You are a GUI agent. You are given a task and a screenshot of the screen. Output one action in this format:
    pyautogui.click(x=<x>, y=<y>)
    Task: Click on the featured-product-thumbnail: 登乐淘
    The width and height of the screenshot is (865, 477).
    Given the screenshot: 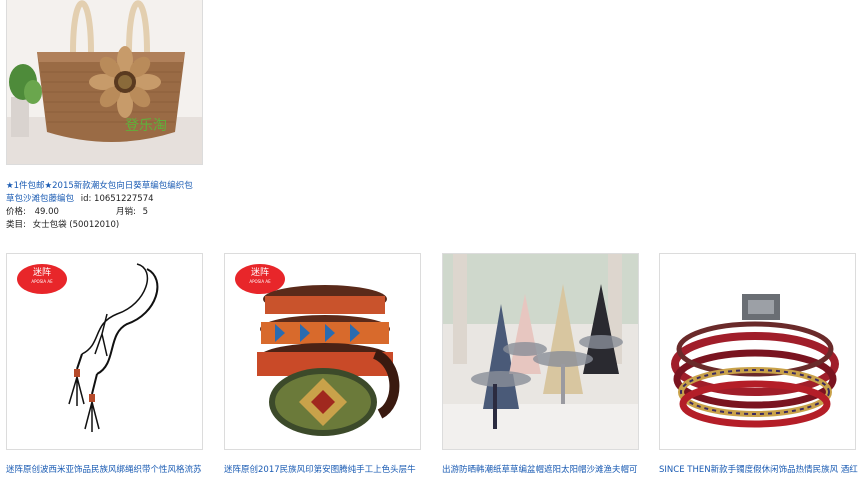 What is the action you would take?
    pyautogui.click(x=104, y=82)
    